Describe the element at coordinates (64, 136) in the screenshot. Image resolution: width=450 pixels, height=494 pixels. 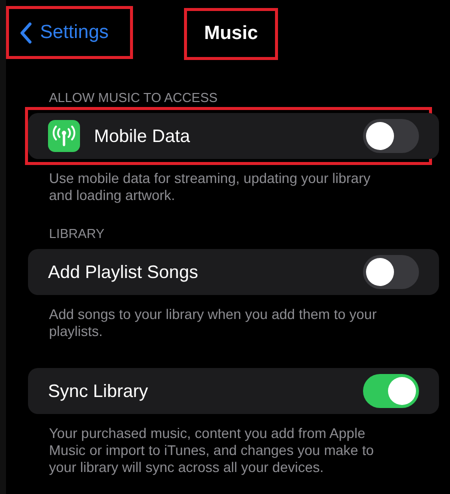
I see `antenna-icon` at that location.